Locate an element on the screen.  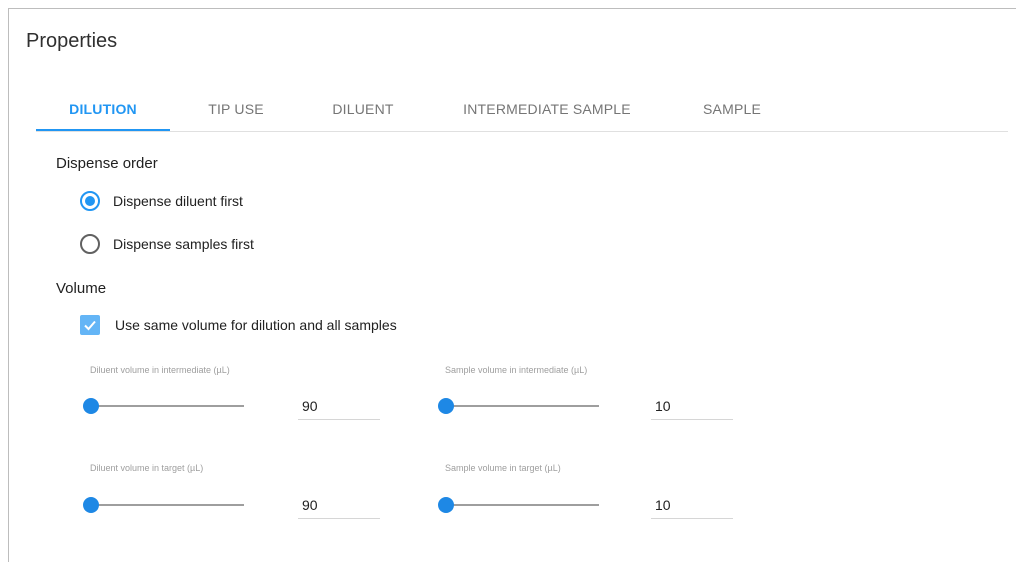
tab-dilution: DILUTION is located at coordinates (103, 109).